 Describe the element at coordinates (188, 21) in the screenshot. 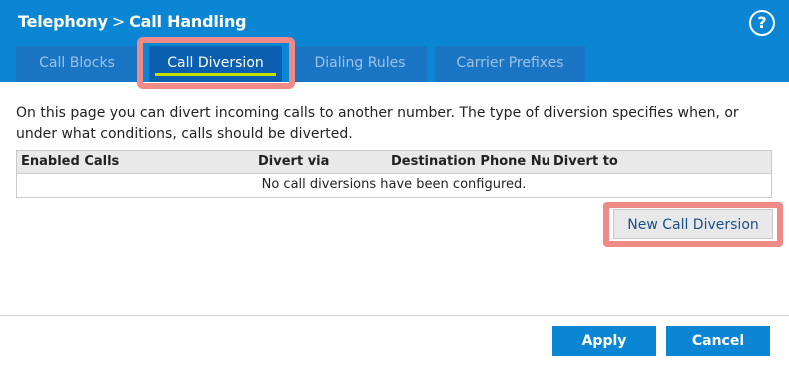

I see `breadcrumb-current: Call Handling` at that location.